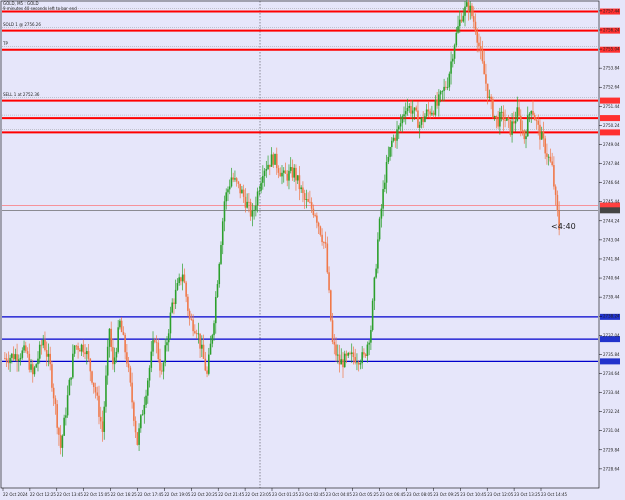  Describe the element at coordinates (610, 361) in the screenshot. I see `price-tag` at that location.